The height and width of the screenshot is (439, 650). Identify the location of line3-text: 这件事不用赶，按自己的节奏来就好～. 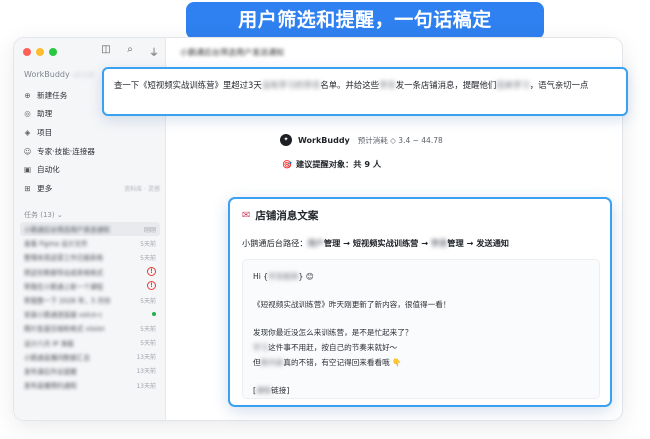
(333, 347).